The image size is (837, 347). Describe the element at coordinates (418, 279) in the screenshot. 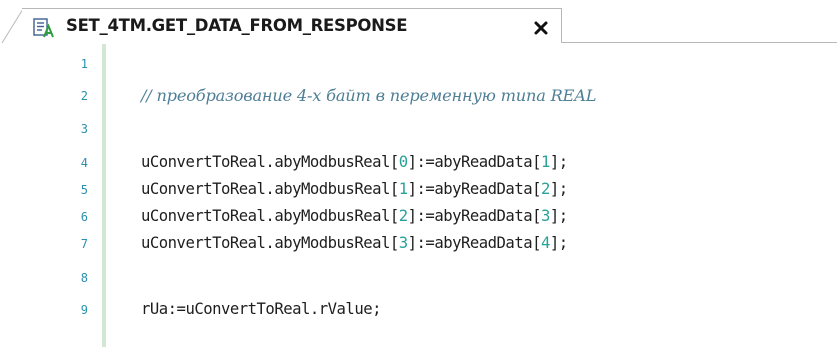

I see `code-line: 8` at that location.